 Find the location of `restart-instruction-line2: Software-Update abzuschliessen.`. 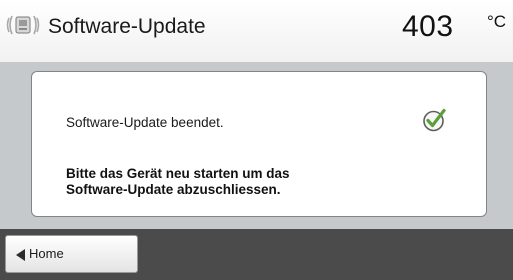

restart-instruction-line2: Software-Update abzuschliessen. is located at coordinates (173, 189).